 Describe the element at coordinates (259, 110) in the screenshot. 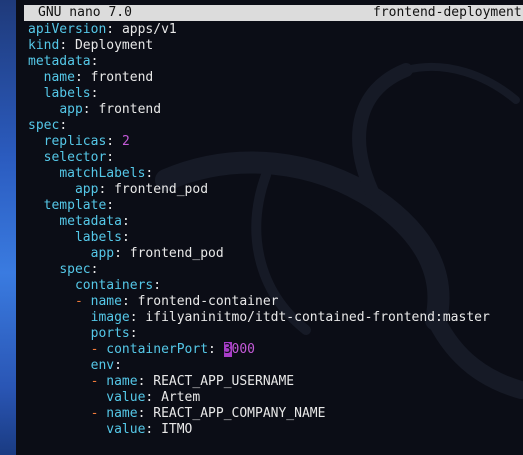

I see `code-line: app: frontend` at that location.